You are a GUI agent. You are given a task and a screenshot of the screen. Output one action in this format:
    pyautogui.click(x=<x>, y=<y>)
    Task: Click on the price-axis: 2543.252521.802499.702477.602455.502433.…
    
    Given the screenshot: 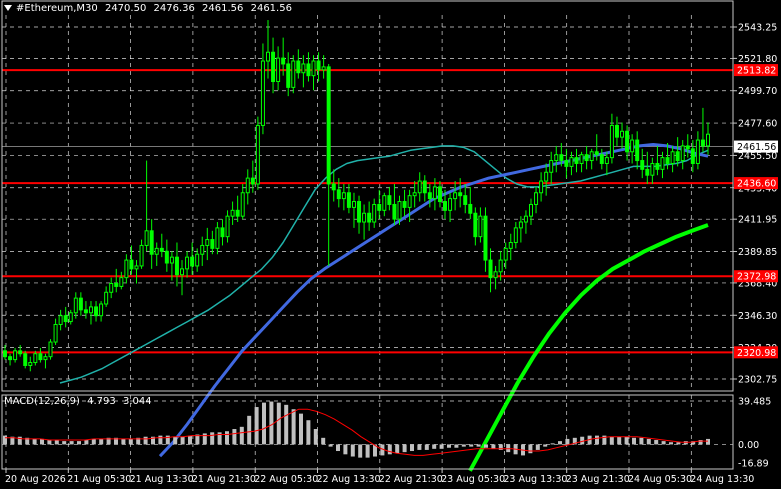 What is the action you would take?
    pyautogui.click(x=755, y=204)
    